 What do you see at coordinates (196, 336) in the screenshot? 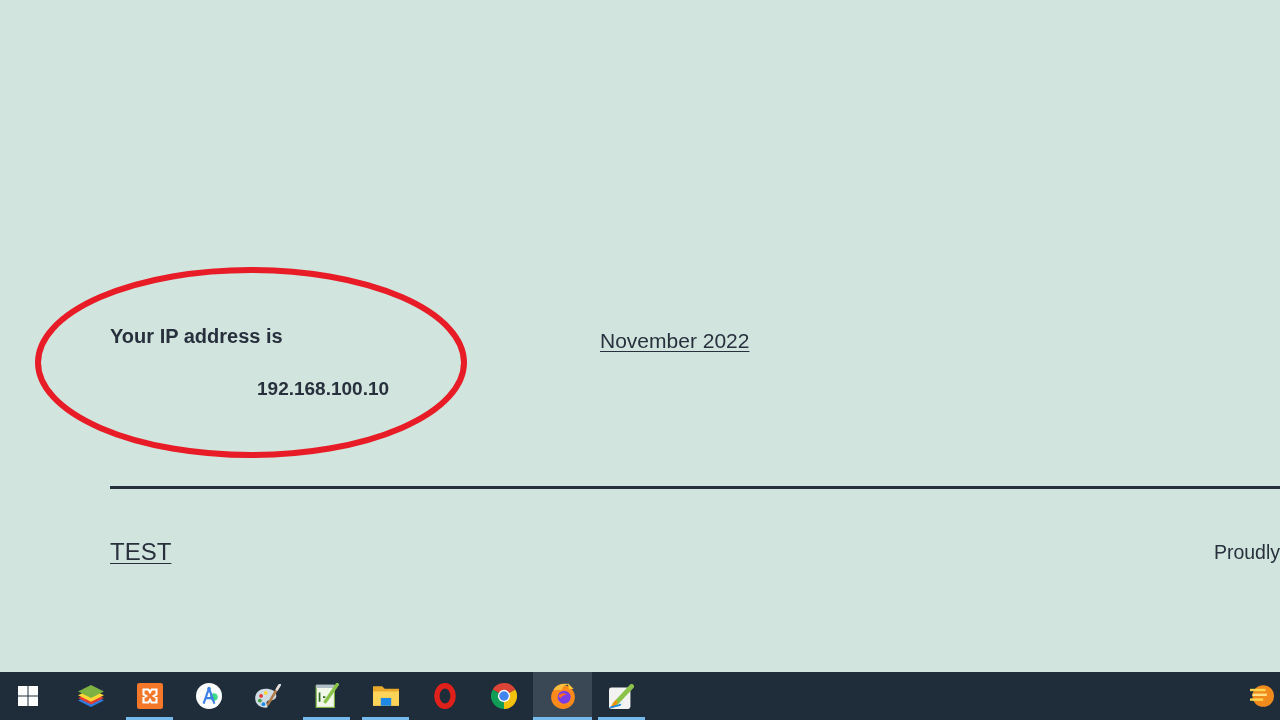
I see `widget-title: Your IP address is` at bounding box center [196, 336].